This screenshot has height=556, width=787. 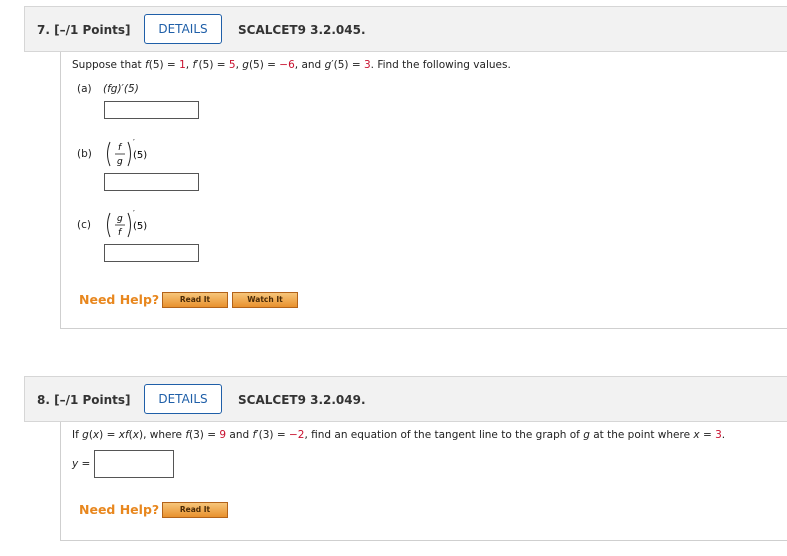 What do you see at coordinates (302, 400) in the screenshot?
I see `question-8-code: SCALCET9 3.2.049.` at bounding box center [302, 400].